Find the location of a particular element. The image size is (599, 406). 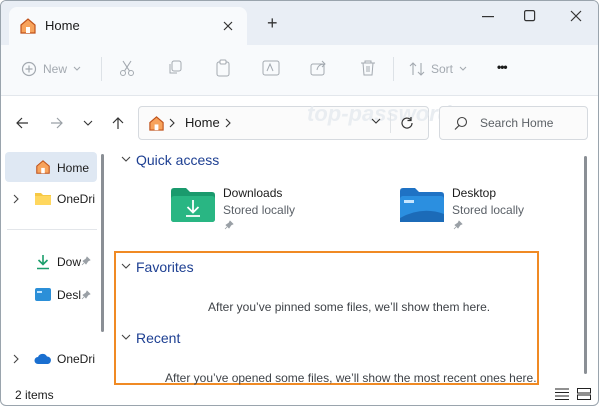

sidebar-item-label: Home is located at coordinates (73, 168).